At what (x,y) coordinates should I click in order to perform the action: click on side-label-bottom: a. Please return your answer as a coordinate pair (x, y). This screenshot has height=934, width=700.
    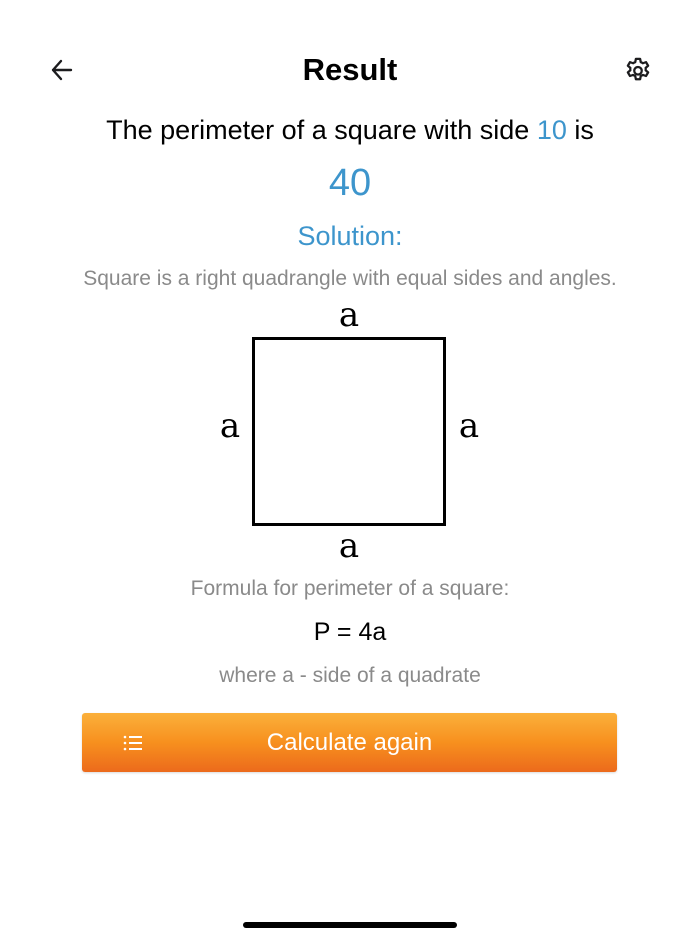
    Looking at the image, I should click on (349, 546).